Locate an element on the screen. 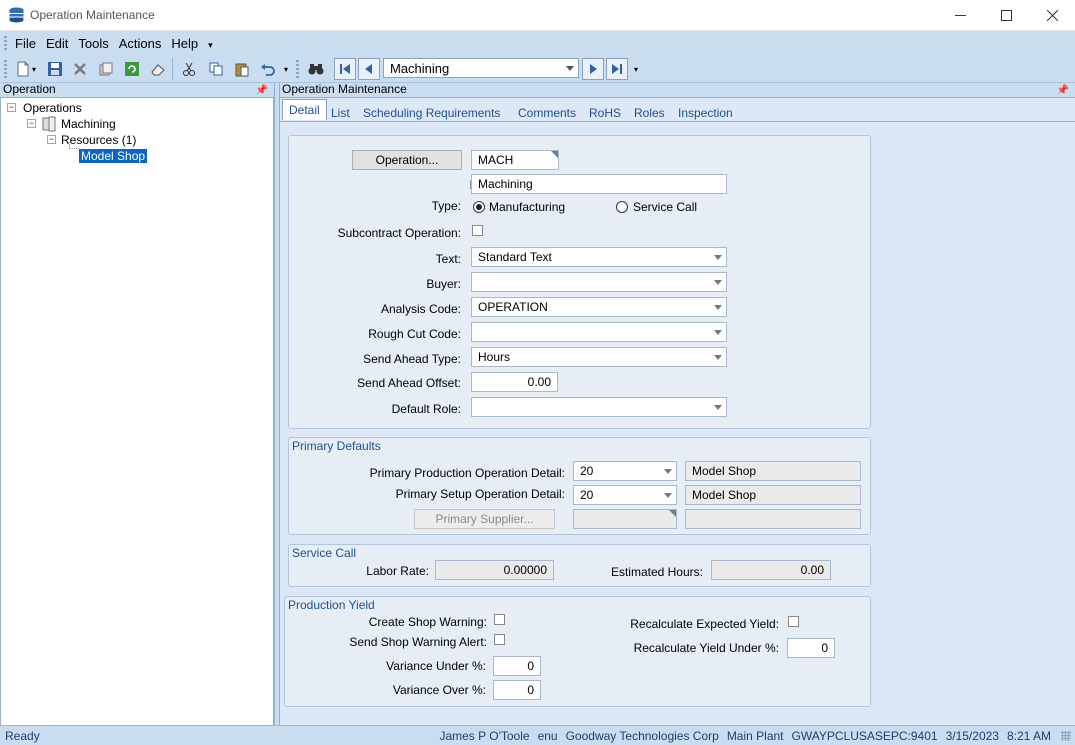 This screenshot has width=1075, height=745. create-shop-warning-checkbox is located at coordinates (499, 619).